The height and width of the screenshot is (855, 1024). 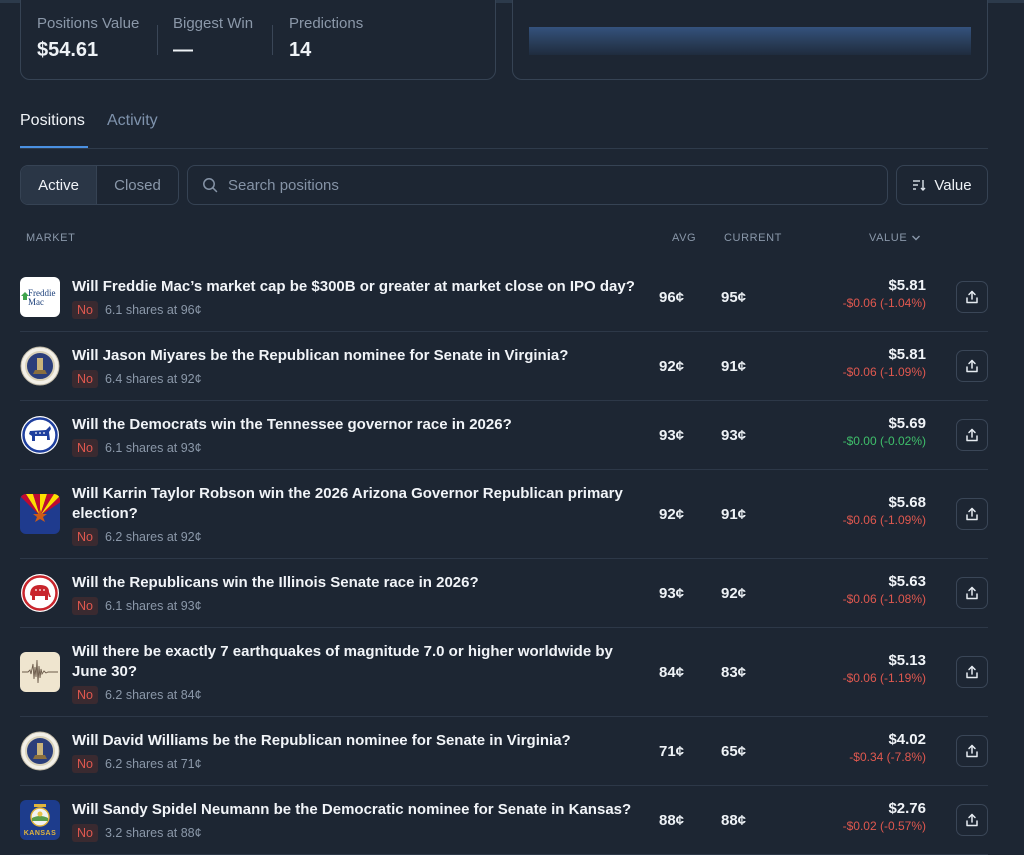 What do you see at coordinates (137, 537) in the screenshot?
I see `position-meta: No 6.2 shares at 92¢` at bounding box center [137, 537].